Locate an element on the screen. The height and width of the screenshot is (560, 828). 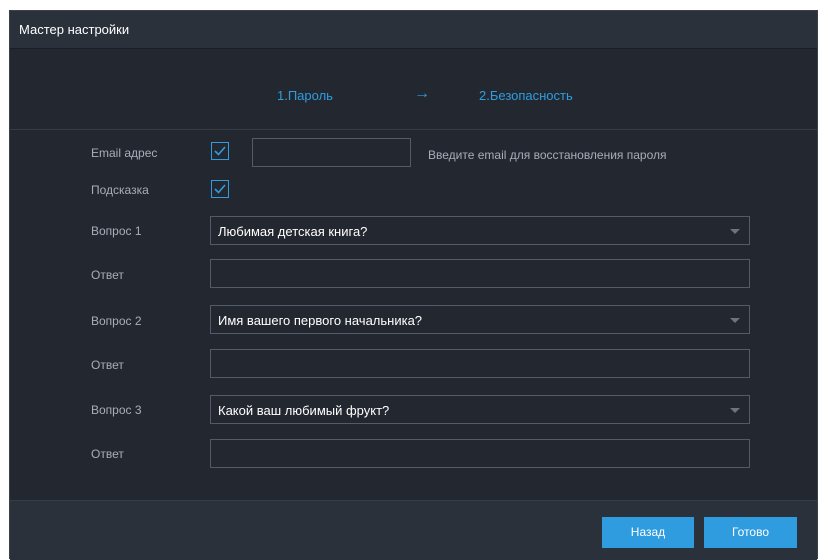
step-password: 1.Пароль is located at coordinates (305, 95).